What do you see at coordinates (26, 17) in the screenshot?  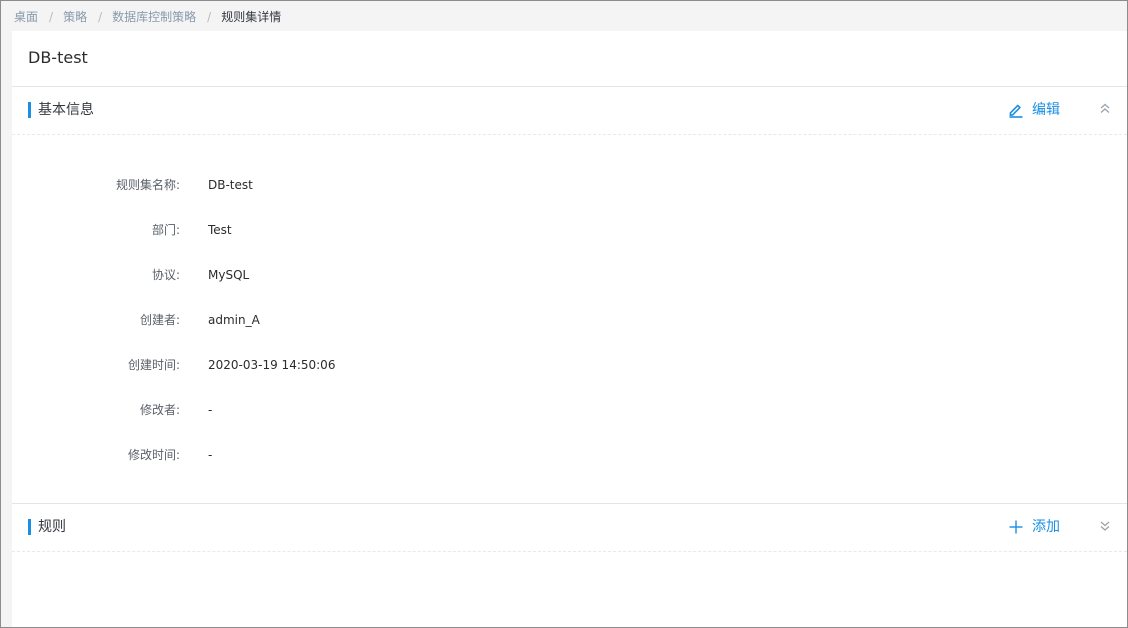 I see `breadcrumb-item-desktop: 桌面` at bounding box center [26, 17].